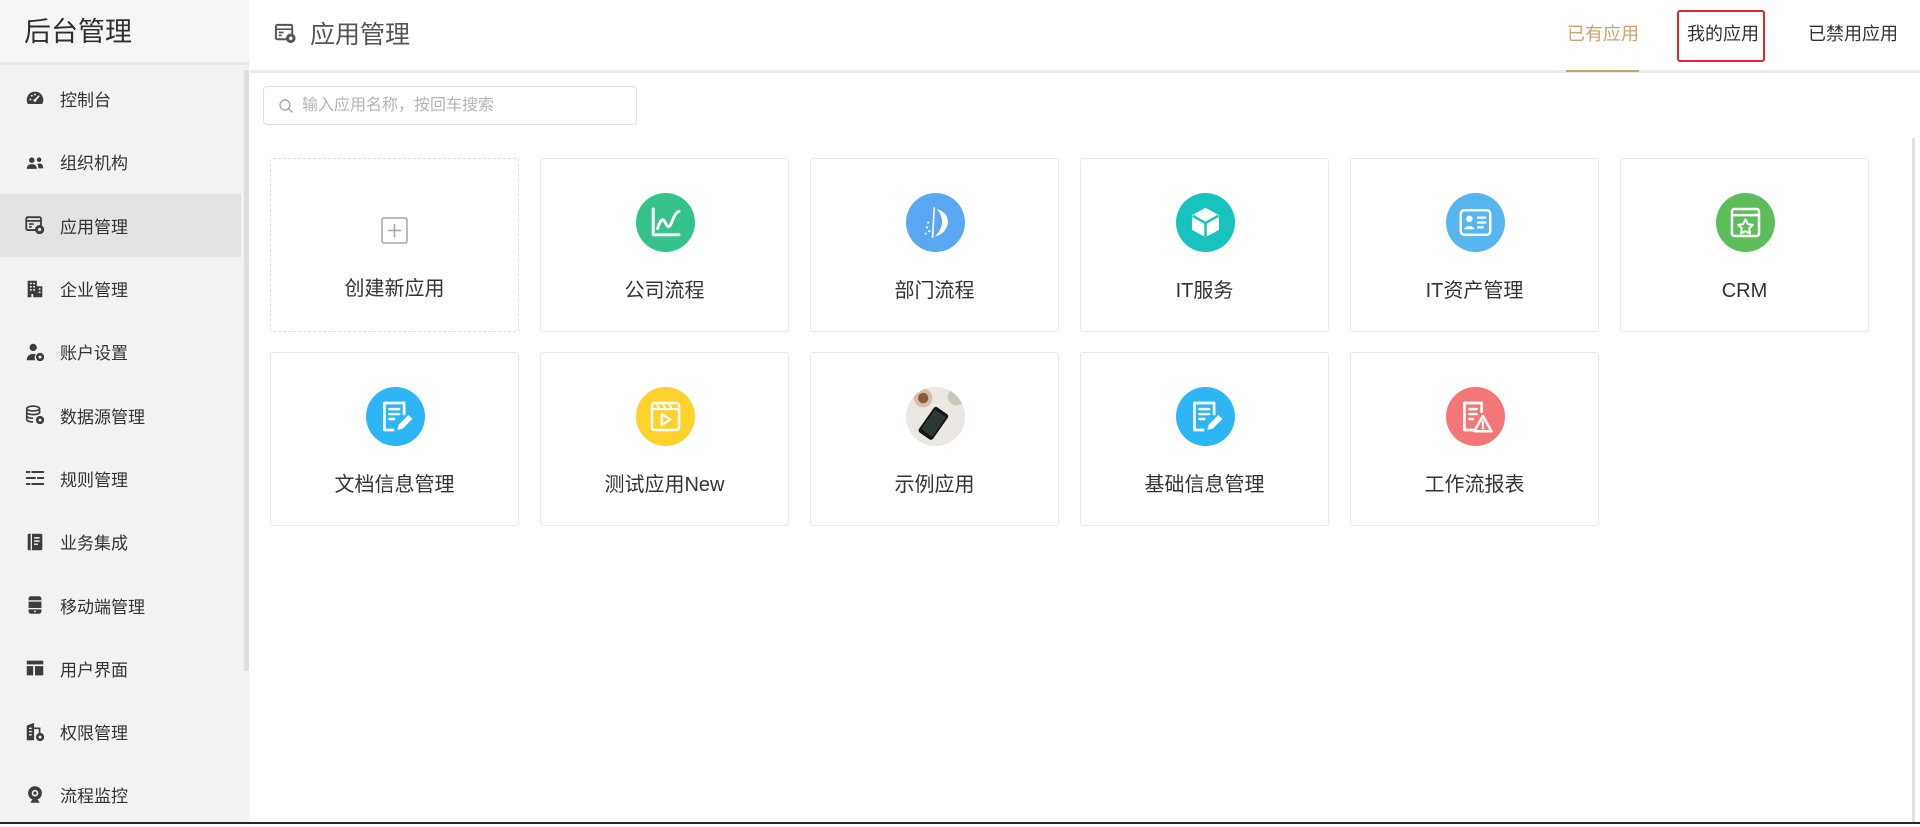  I want to click on sidebar-item-enterprise: 企业管理, so click(120, 288).